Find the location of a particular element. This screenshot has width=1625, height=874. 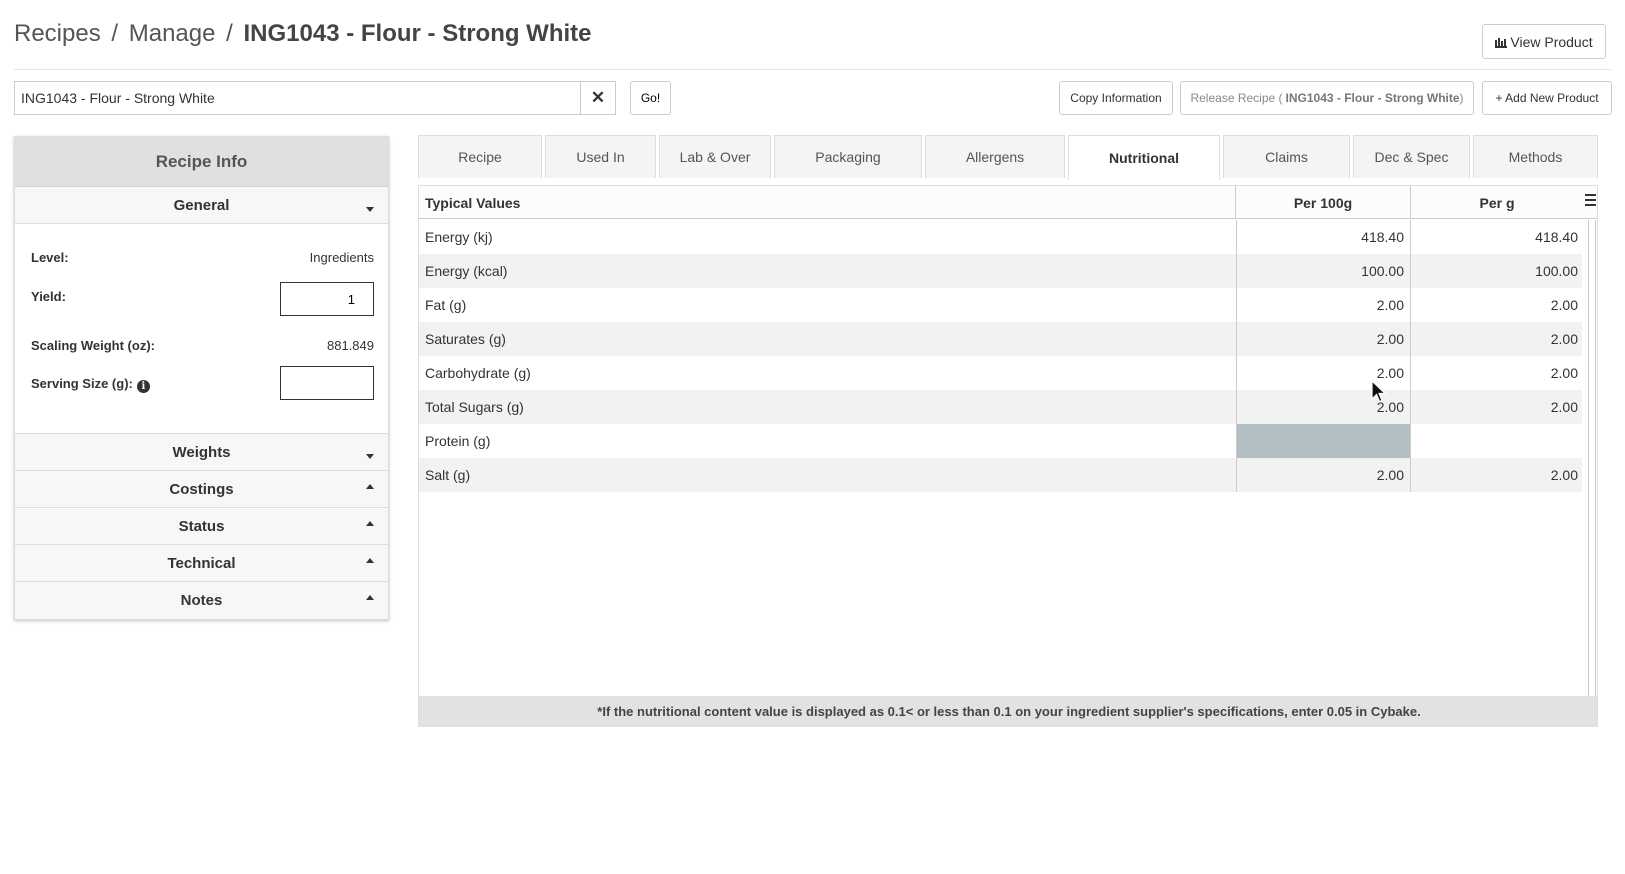

nutrient-name-cell: Carbohydrate (g) is located at coordinates (478, 373).